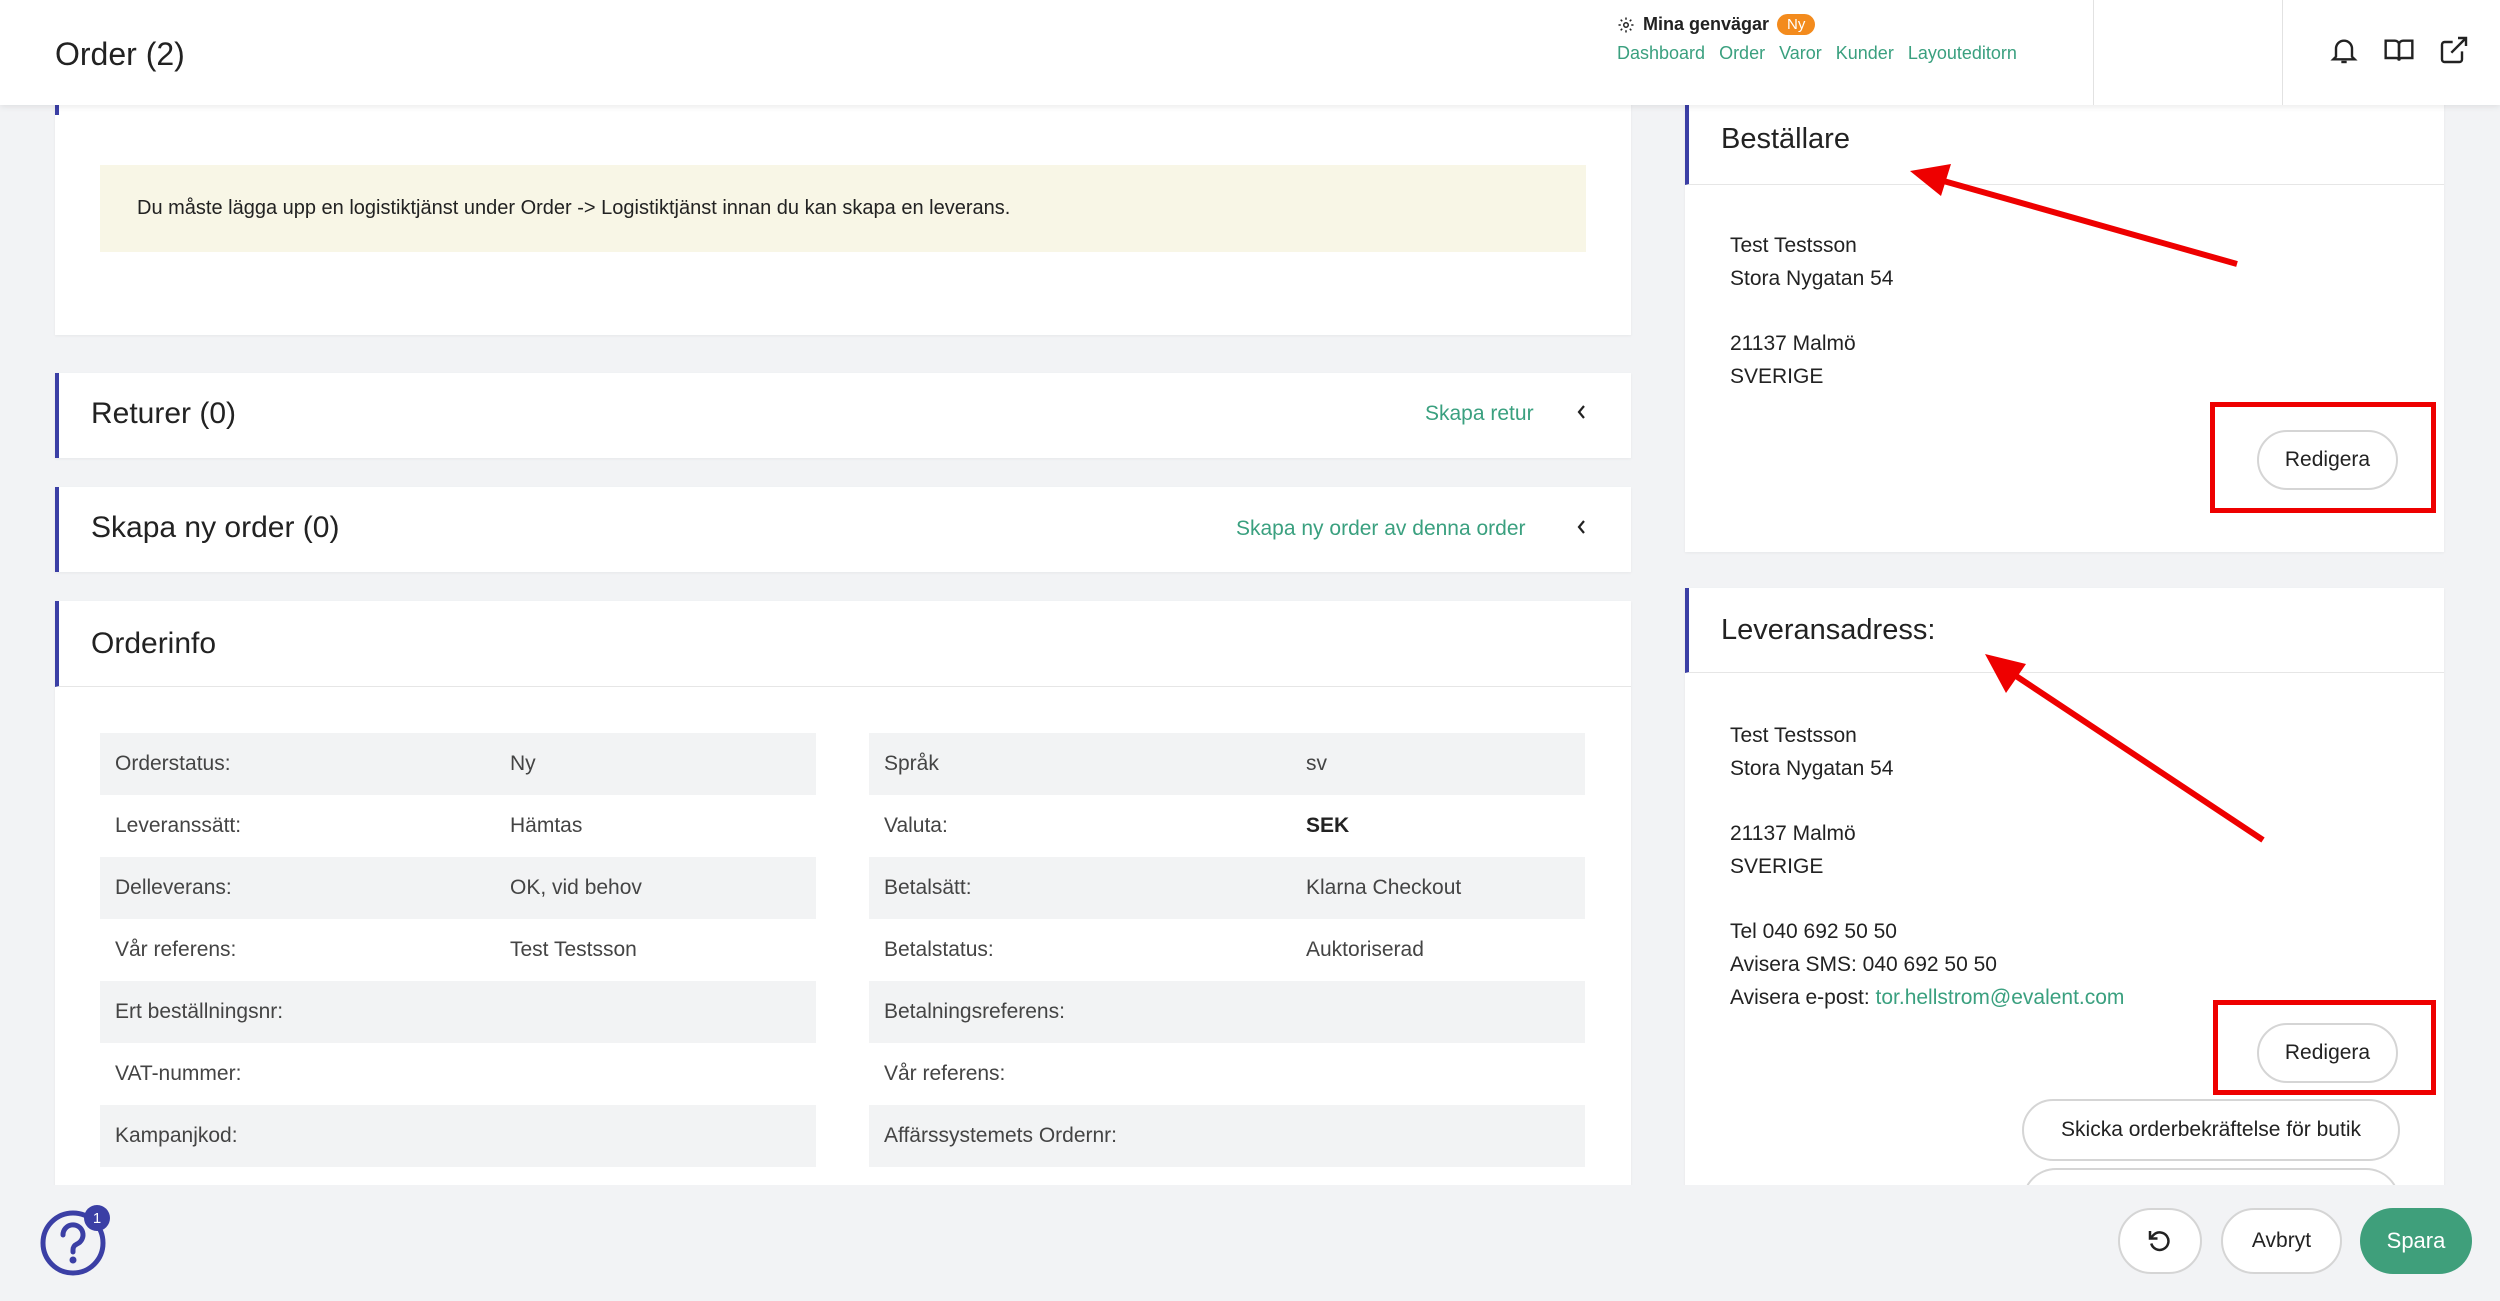 The width and height of the screenshot is (2500, 1301). What do you see at coordinates (1316, 763) in the screenshot?
I see `info-value: sv` at bounding box center [1316, 763].